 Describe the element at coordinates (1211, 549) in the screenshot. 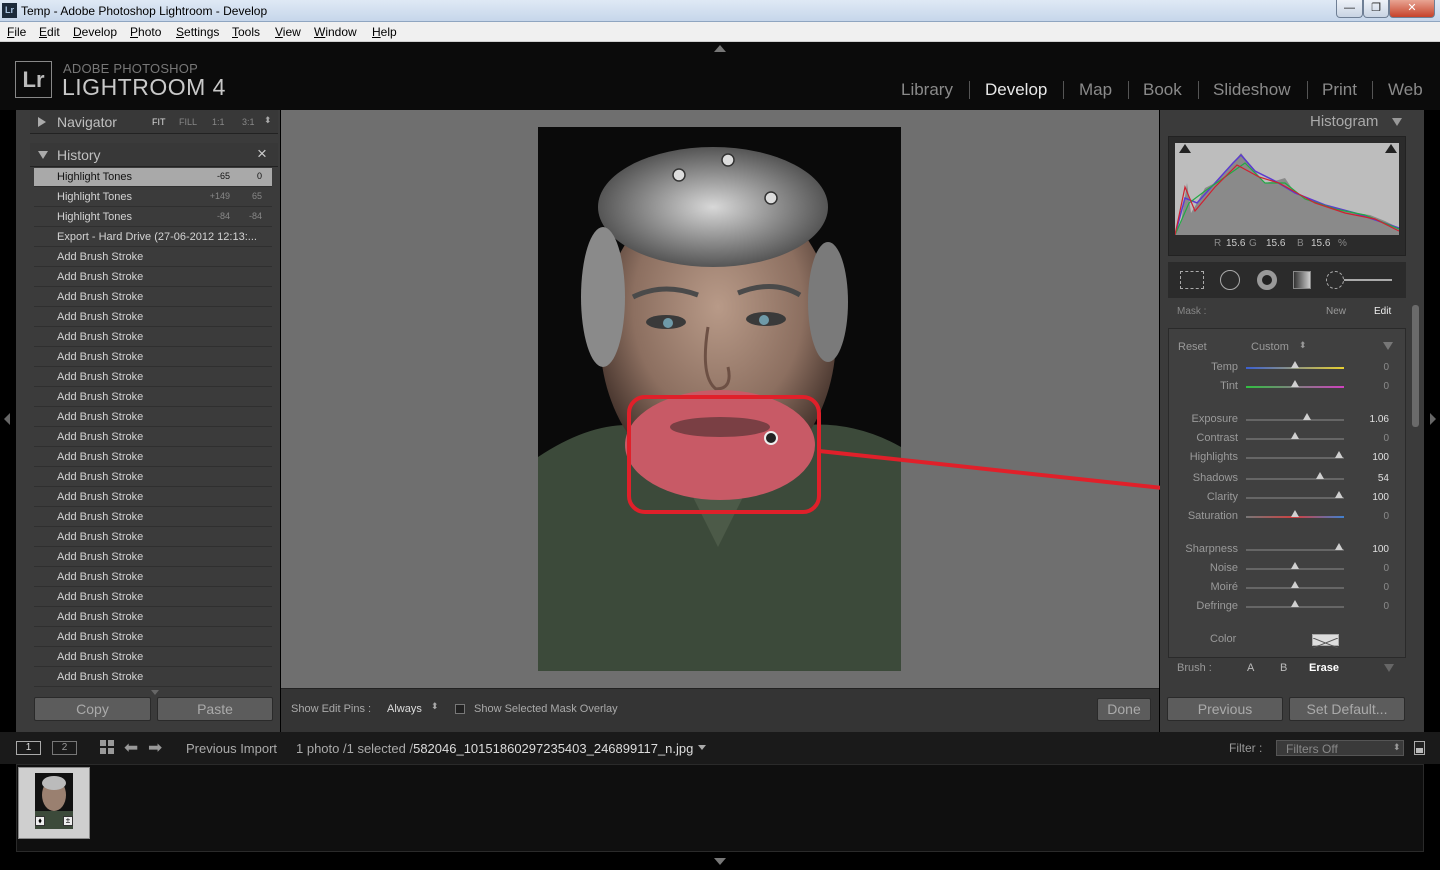

I see `slider-label: Sharpness` at that location.